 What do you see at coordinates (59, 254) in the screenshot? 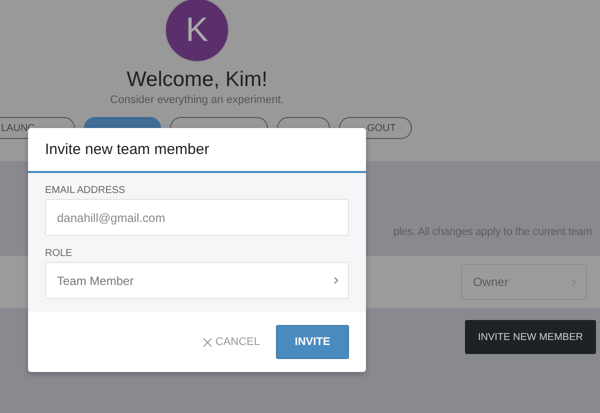
I see `field-label: ROLE` at bounding box center [59, 254].